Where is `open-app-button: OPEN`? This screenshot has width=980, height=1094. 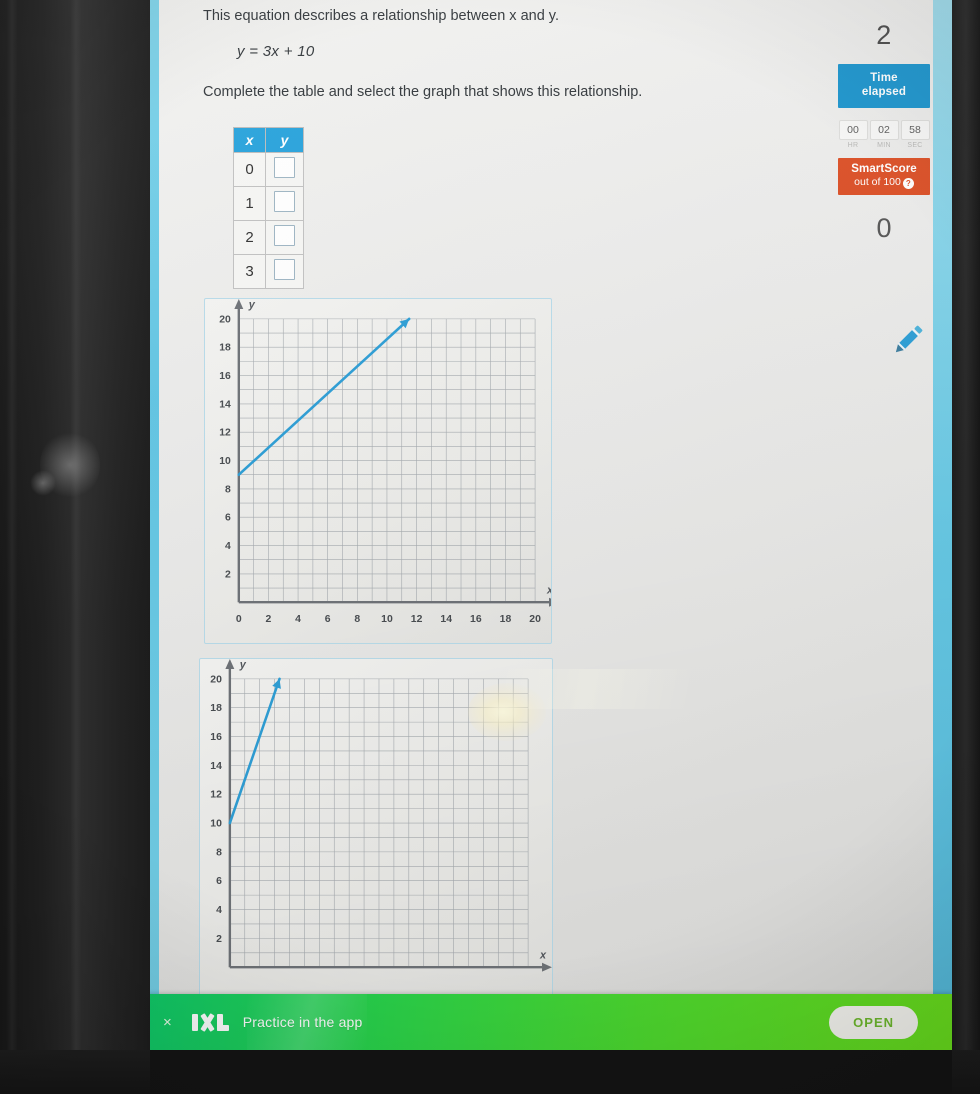 open-app-button: OPEN is located at coordinates (873, 1022).